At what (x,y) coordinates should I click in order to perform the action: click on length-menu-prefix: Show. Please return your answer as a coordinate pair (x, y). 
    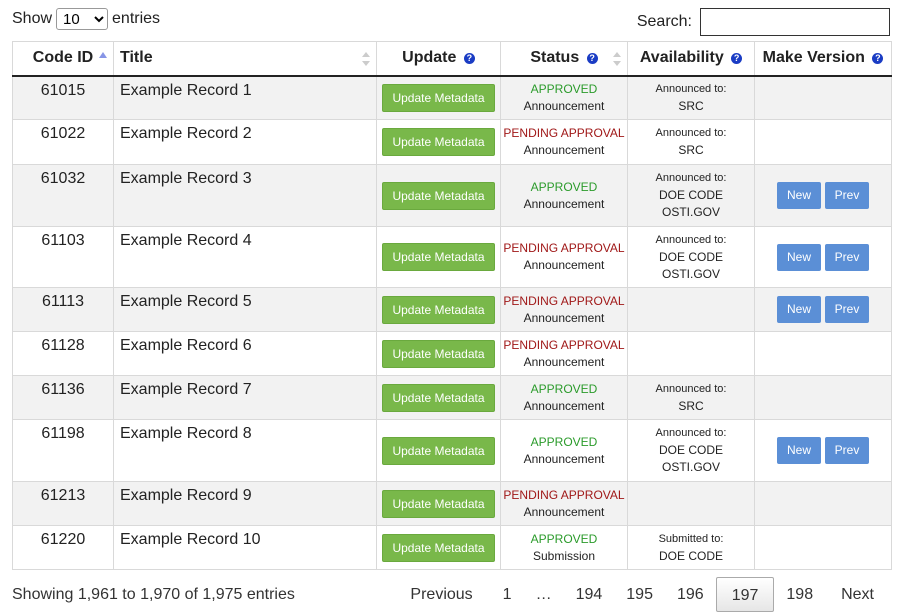
    Looking at the image, I should click on (32, 18).